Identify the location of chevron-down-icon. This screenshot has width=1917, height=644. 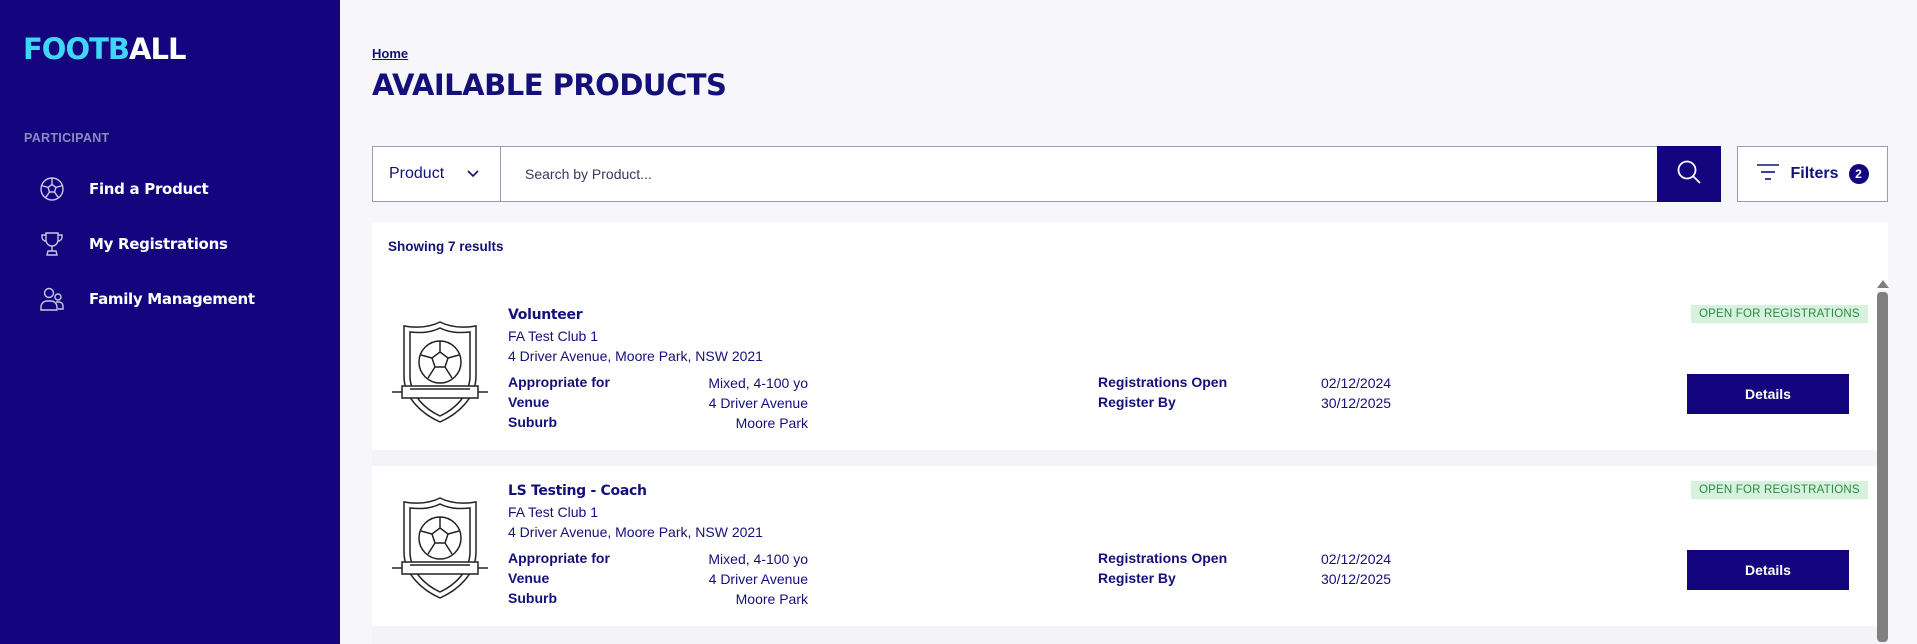
(473, 174).